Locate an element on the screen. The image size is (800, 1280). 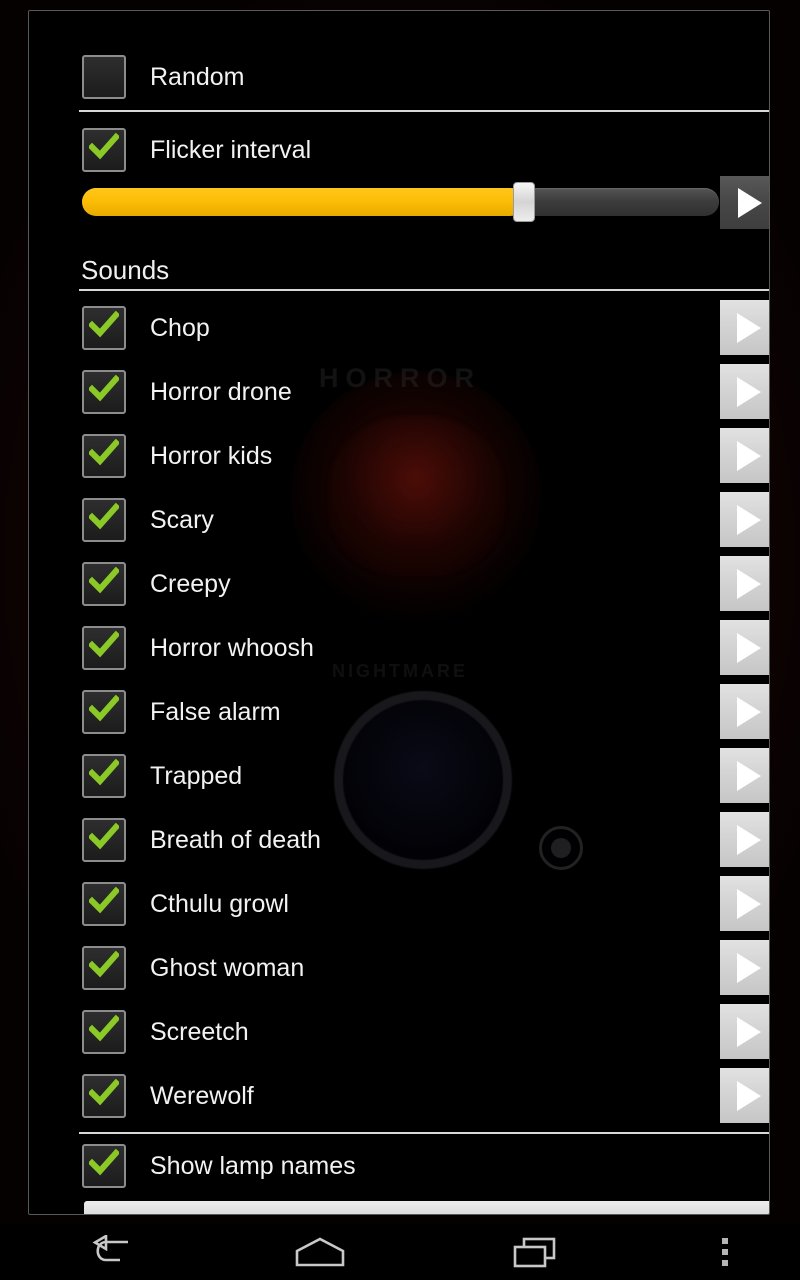
label-sound: Horror drone is located at coordinates (221, 391).